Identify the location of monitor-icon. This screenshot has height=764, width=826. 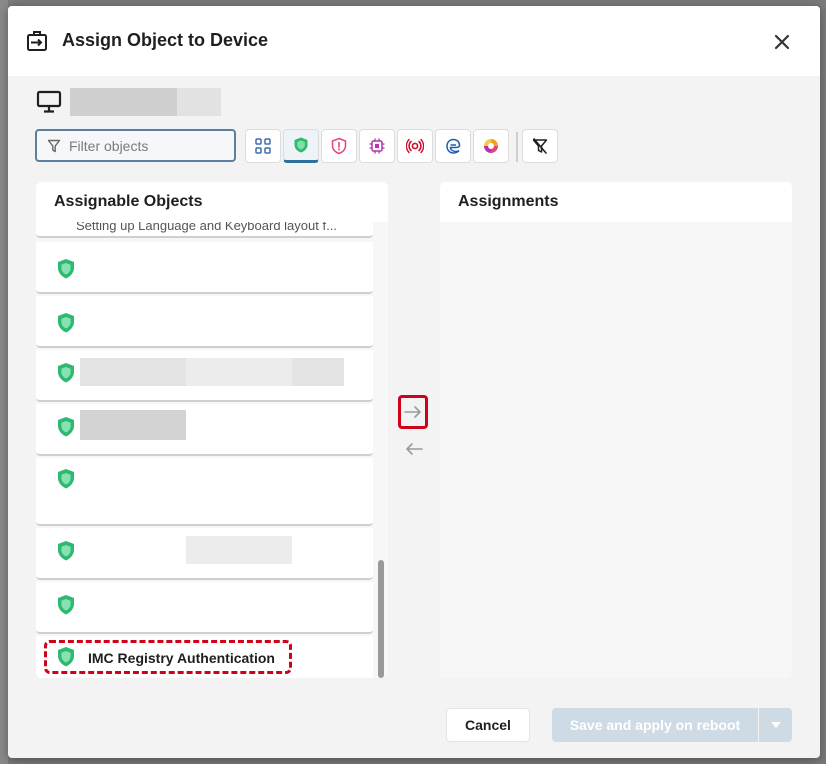
(49, 101).